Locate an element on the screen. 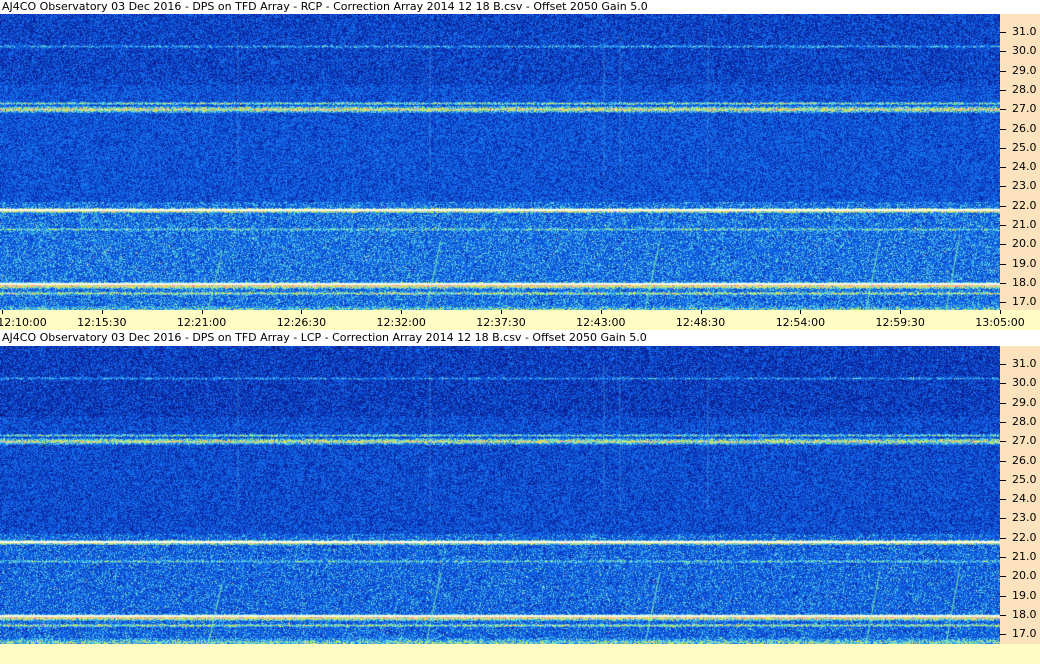 This screenshot has height=664, width=1040. time-label: 12:59:30 is located at coordinates (900, 322).